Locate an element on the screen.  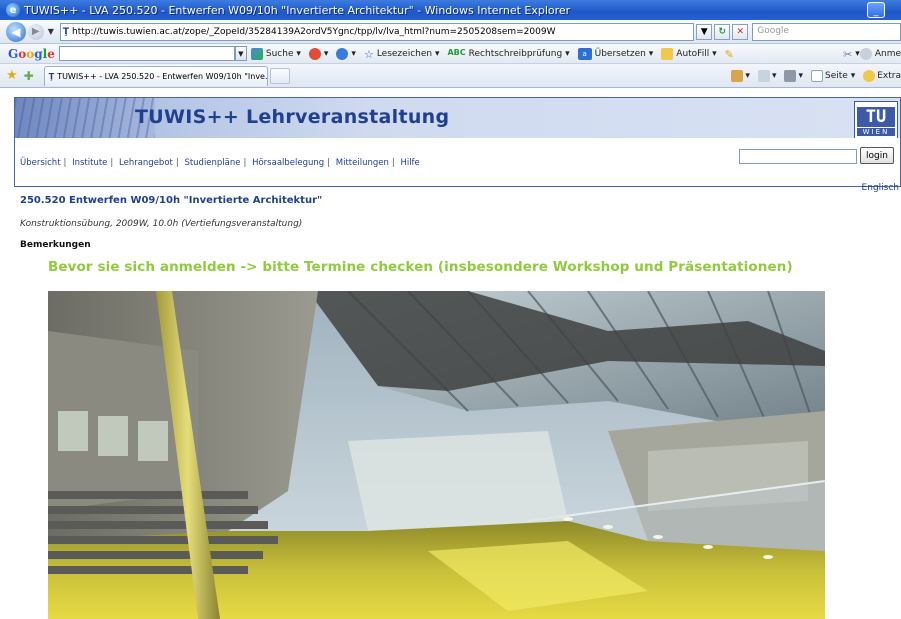
browser-search-input: Google is located at coordinates (826, 31).